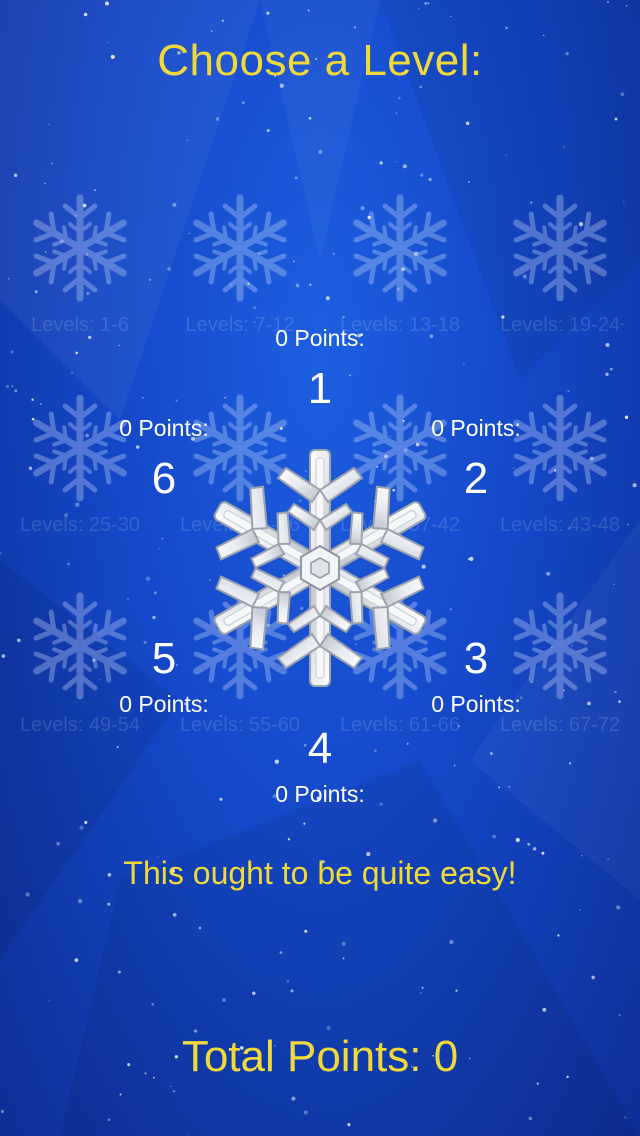 The image size is (640, 1136). I want to click on level-4-points: 0 Points:, so click(320, 794).